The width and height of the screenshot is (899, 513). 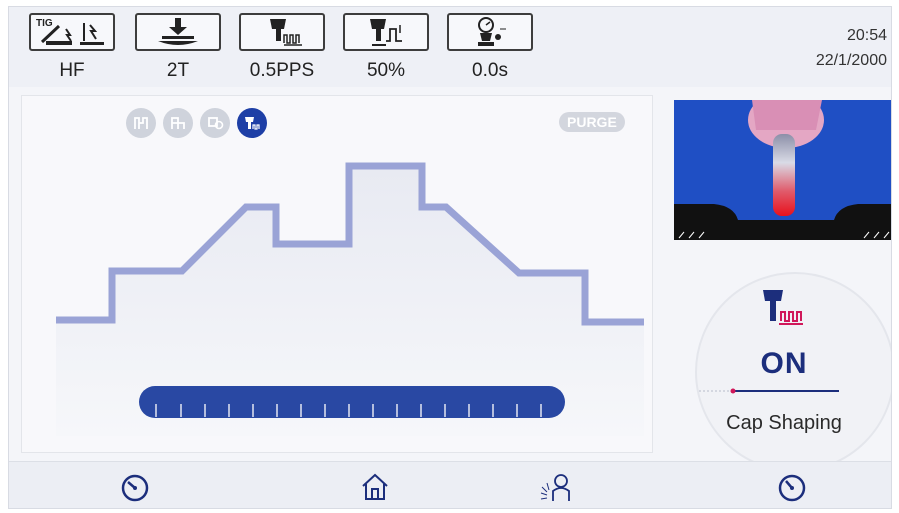 What do you see at coordinates (72, 70) in the screenshot?
I see `param-value-hf: HF` at bounding box center [72, 70].